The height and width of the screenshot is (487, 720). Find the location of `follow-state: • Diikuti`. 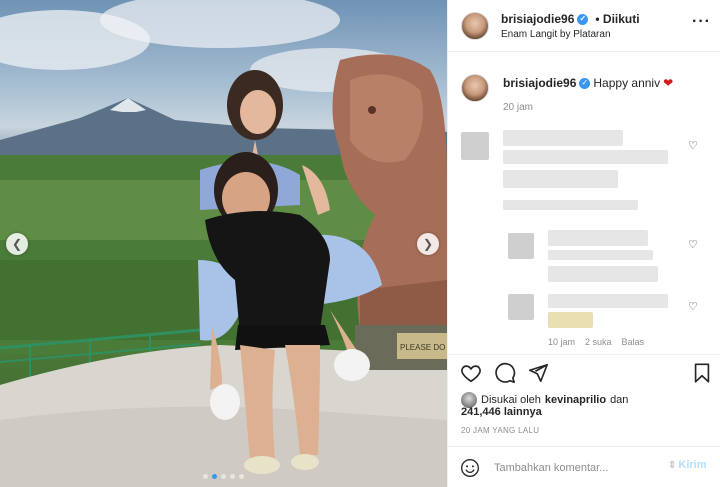

follow-state: • Diikuti is located at coordinates (617, 19).